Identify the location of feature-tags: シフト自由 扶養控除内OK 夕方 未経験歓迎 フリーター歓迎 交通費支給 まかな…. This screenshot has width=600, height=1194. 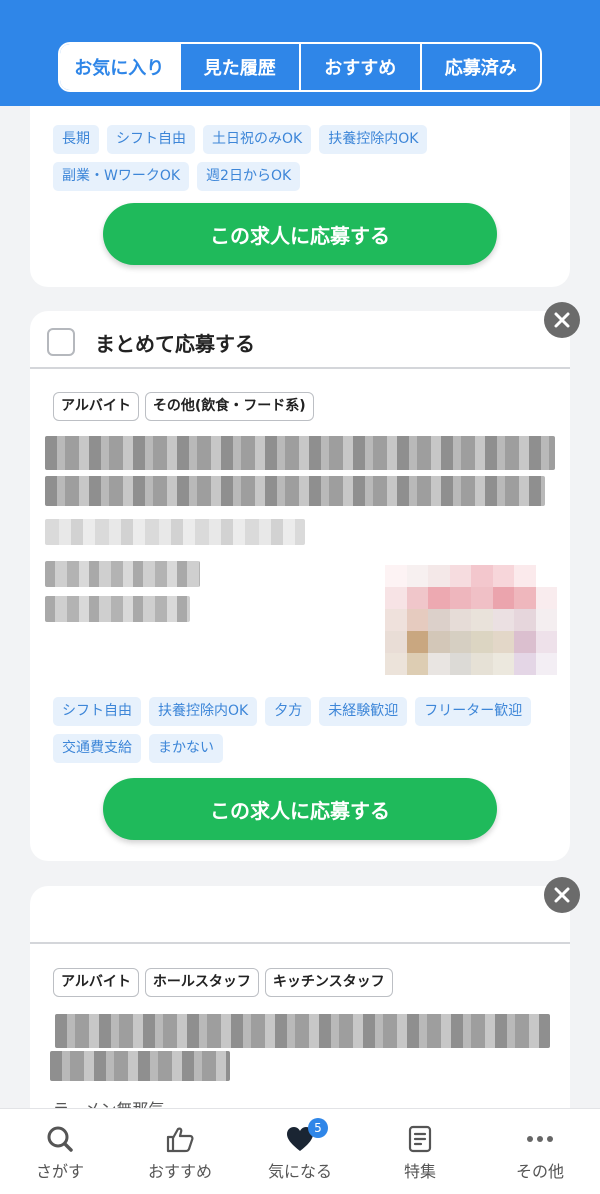
(298, 730).